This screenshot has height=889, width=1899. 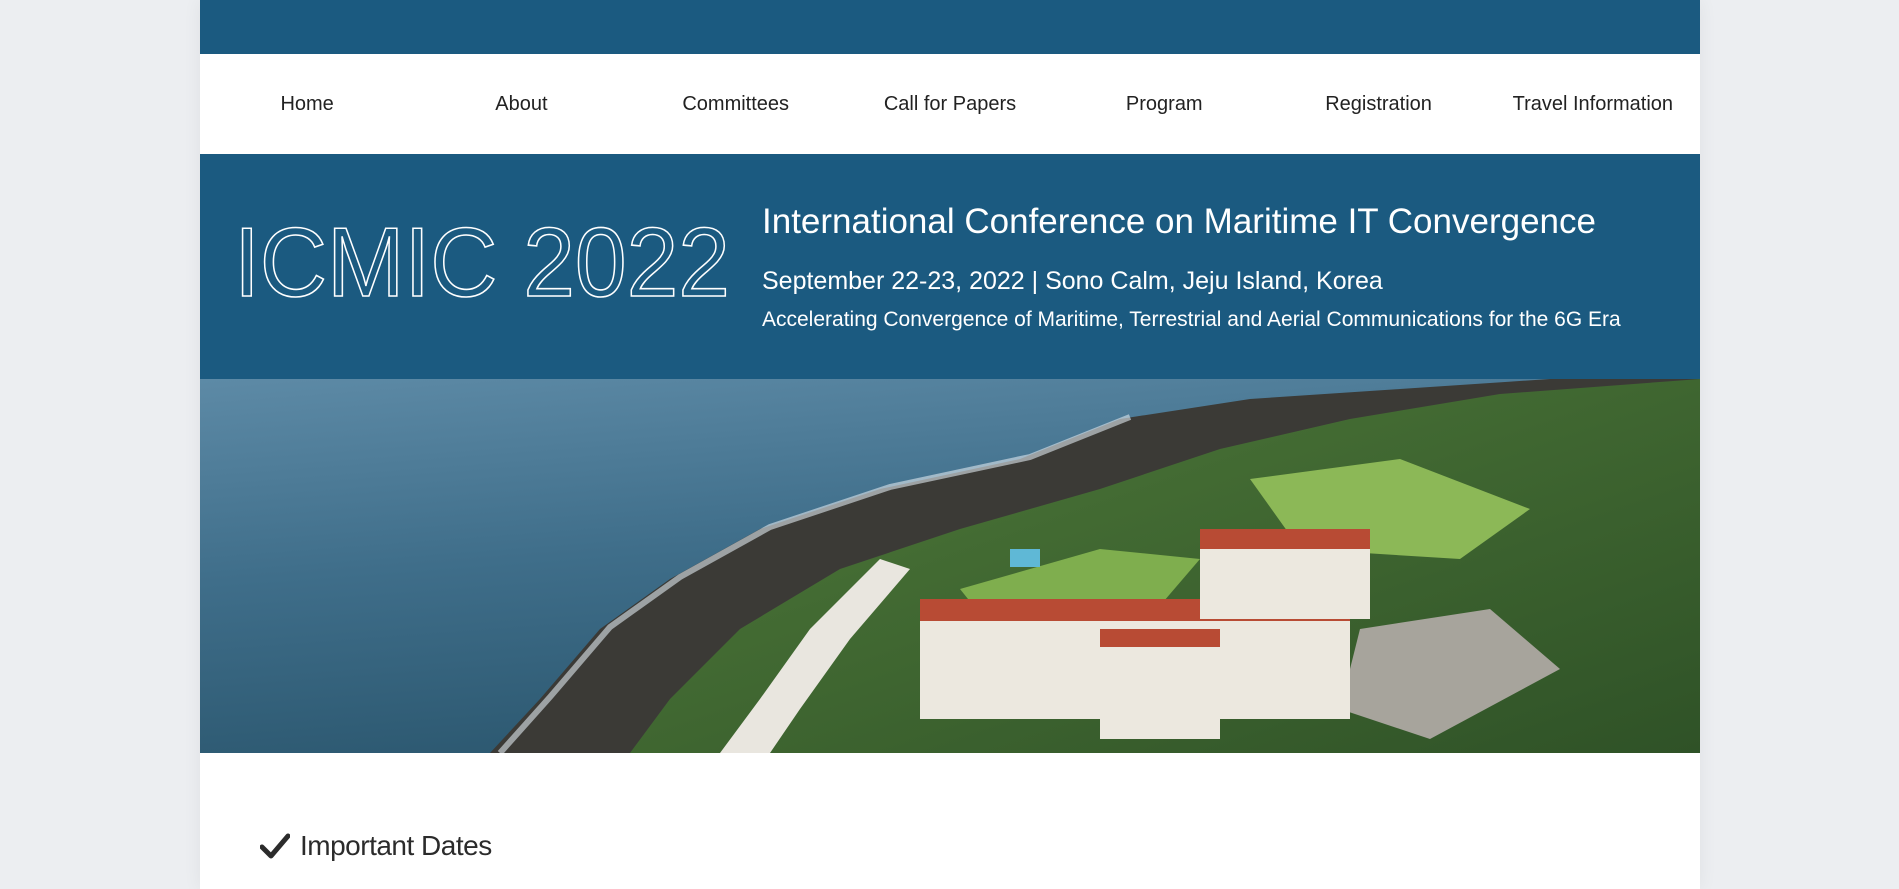 I want to click on nav-item-committees: Committees, so click(x=736, y=104).